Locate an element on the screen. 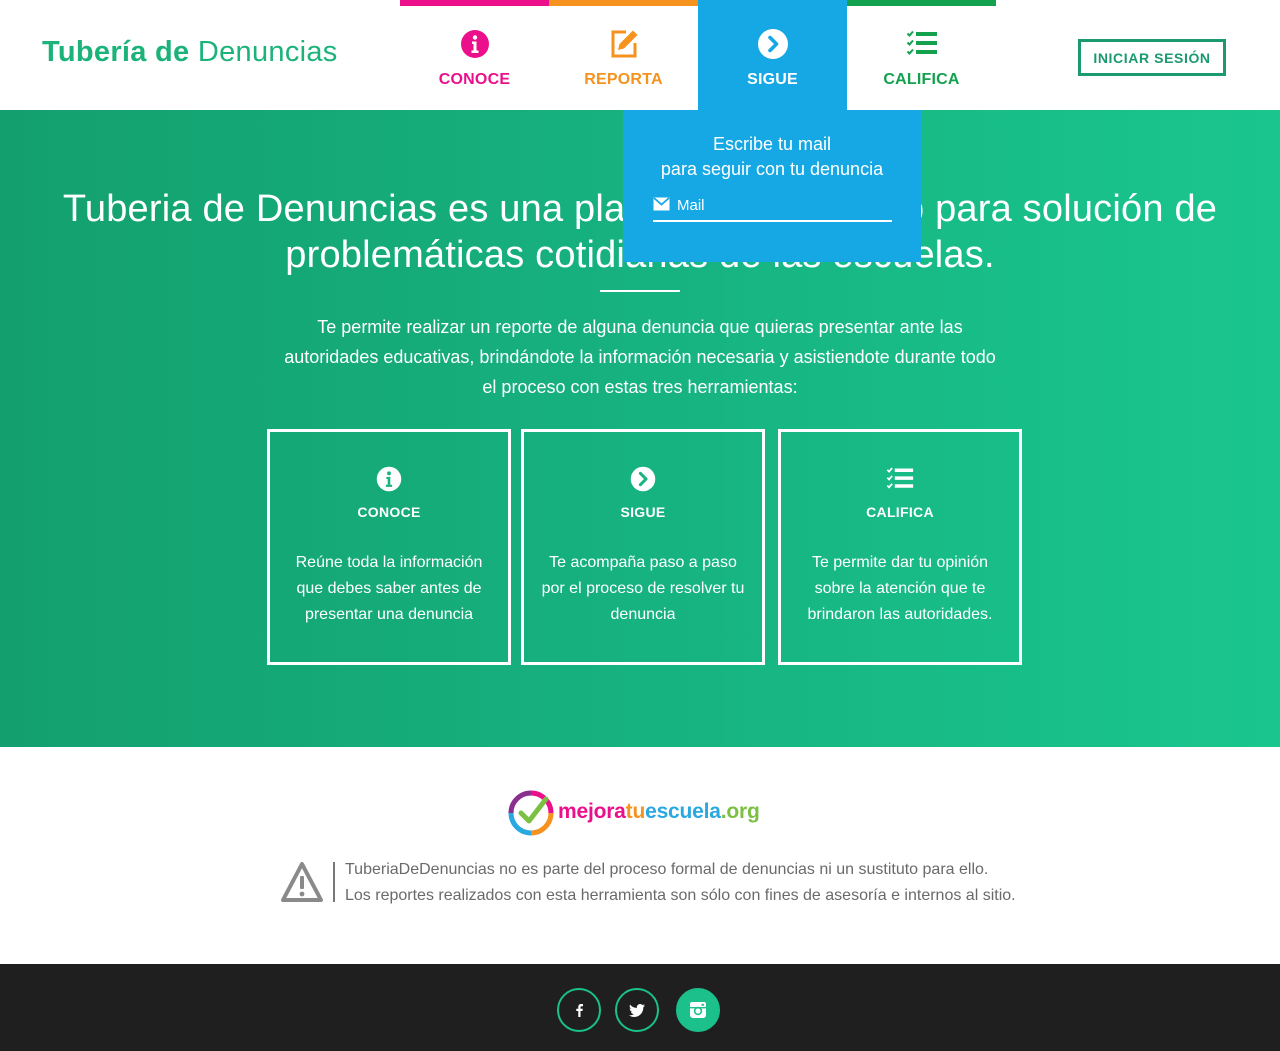 The width and height of the screenshot is (1280, 1051). facebook-icon is located at coordinates (579, 1010).